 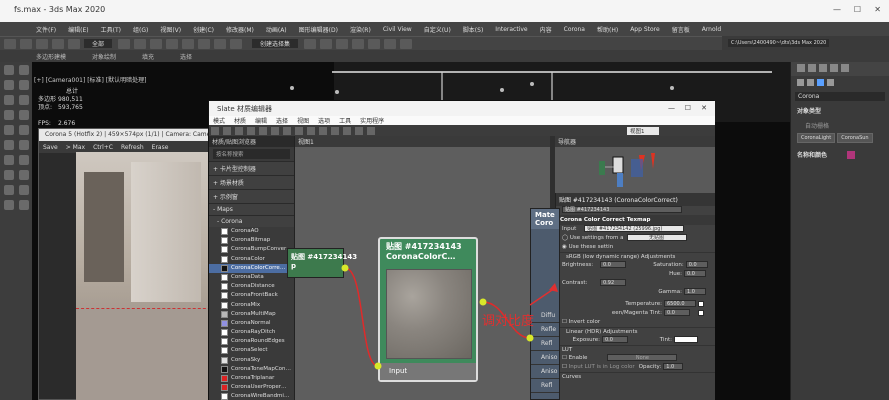 I want to click on menu-item: 图形编辑器(D), so click(x=318, y=29).